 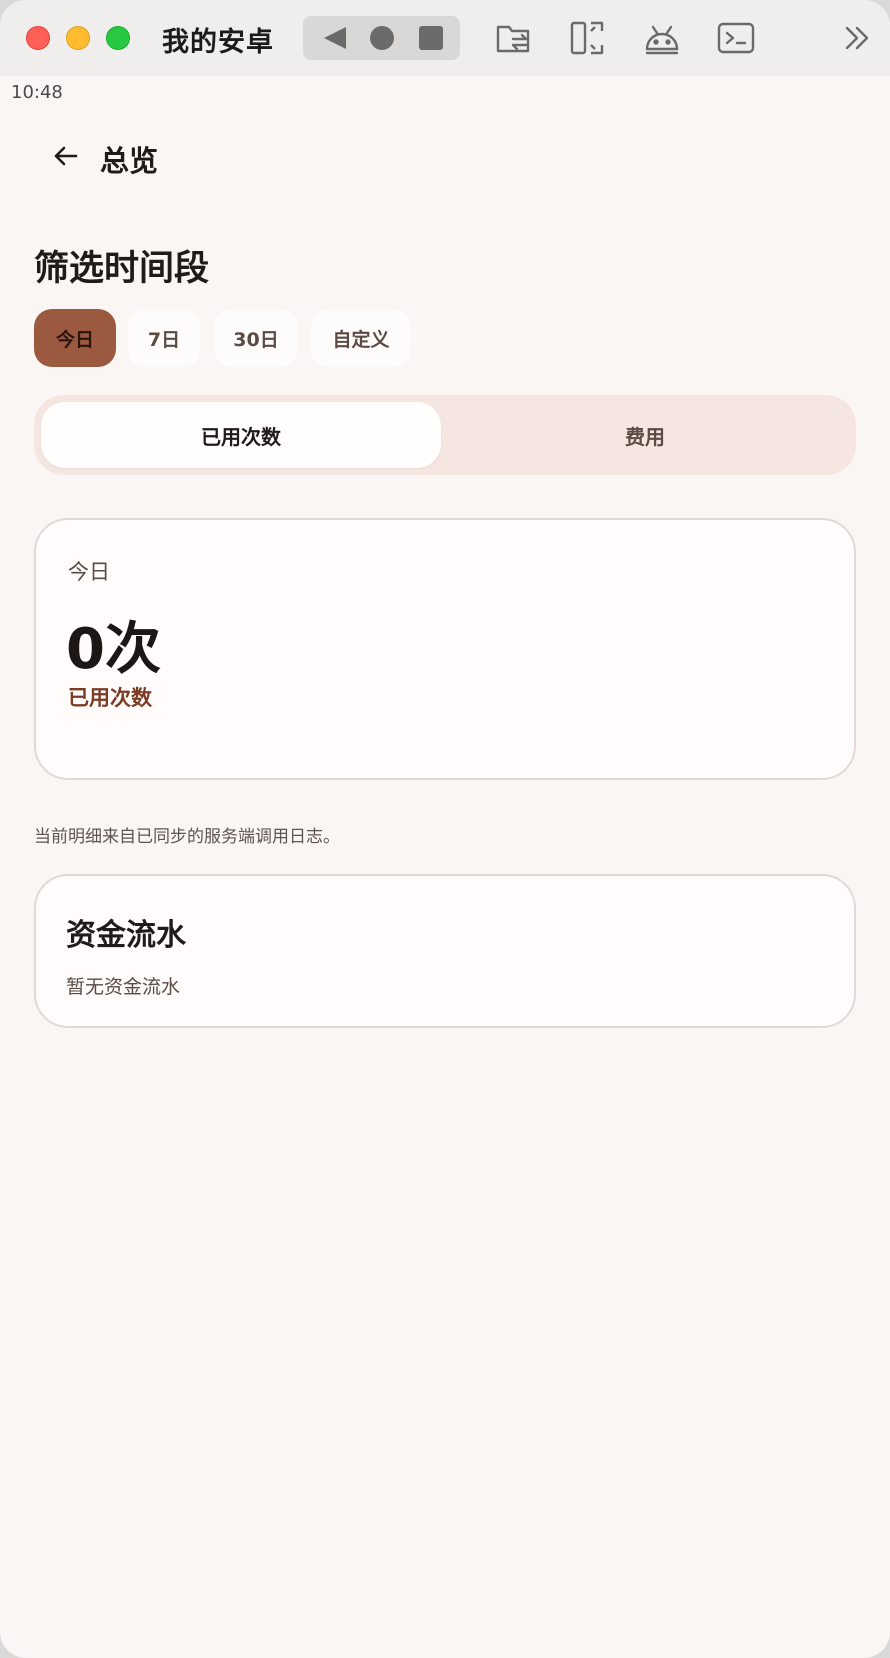 What do you see at coordinates (164, 338) in the screenshot?
I see `chip-7-days: 7日` at bounding box center [164, 338].